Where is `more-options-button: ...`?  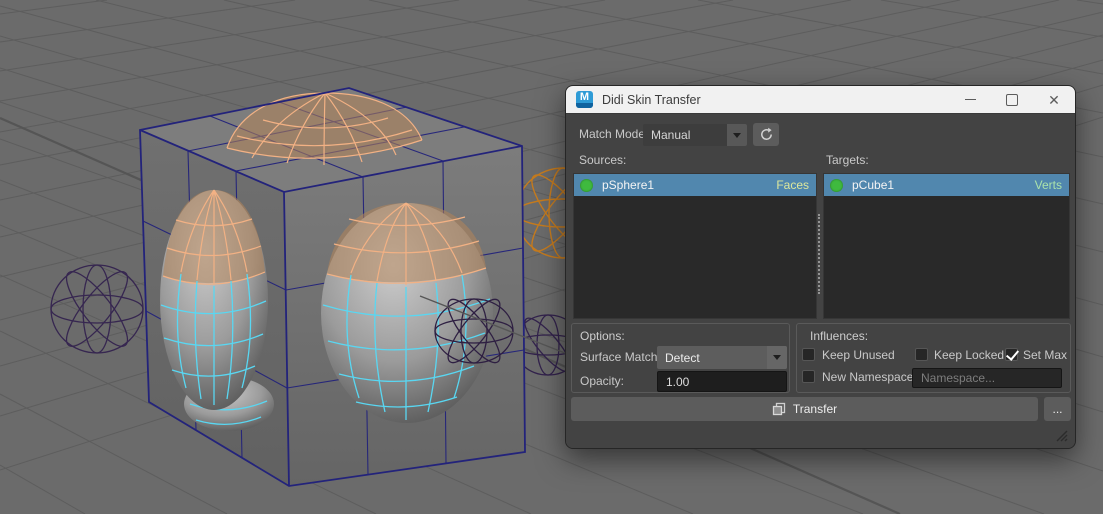
more-options-button: ... is located at coordinates (1057, 409).